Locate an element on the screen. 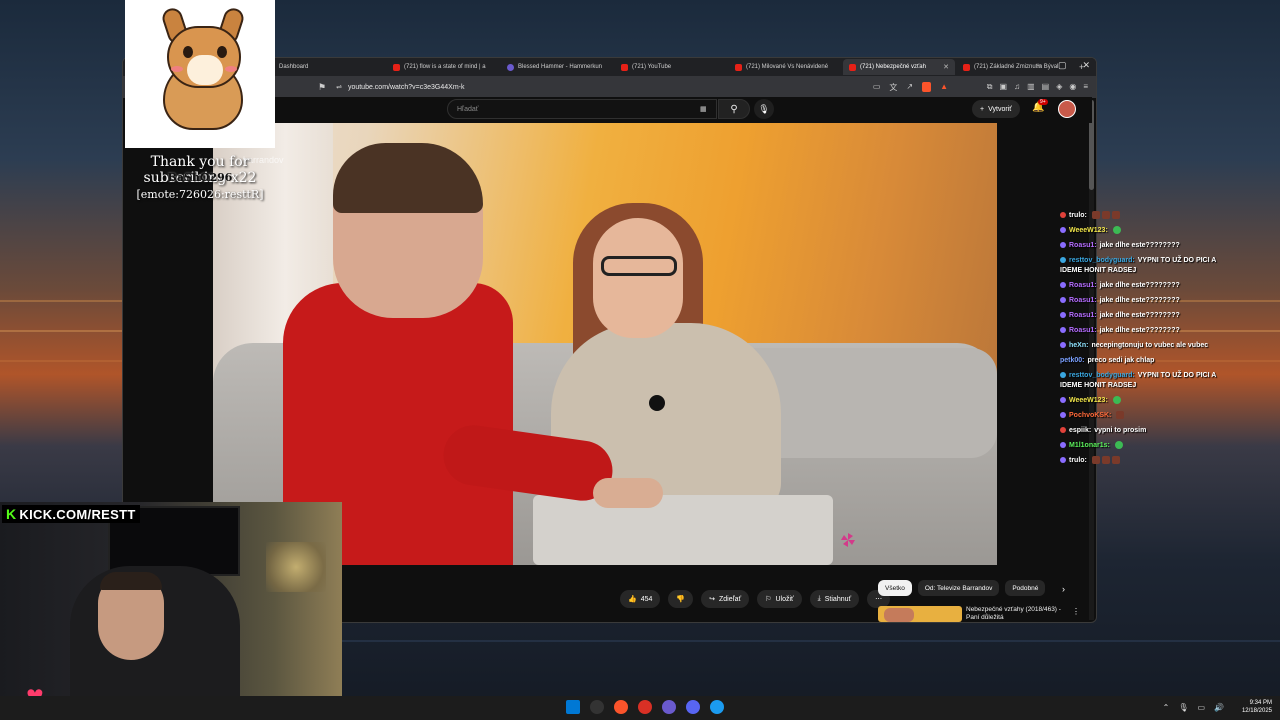  share-icon: ↗ is located at coordinates (909, 87).